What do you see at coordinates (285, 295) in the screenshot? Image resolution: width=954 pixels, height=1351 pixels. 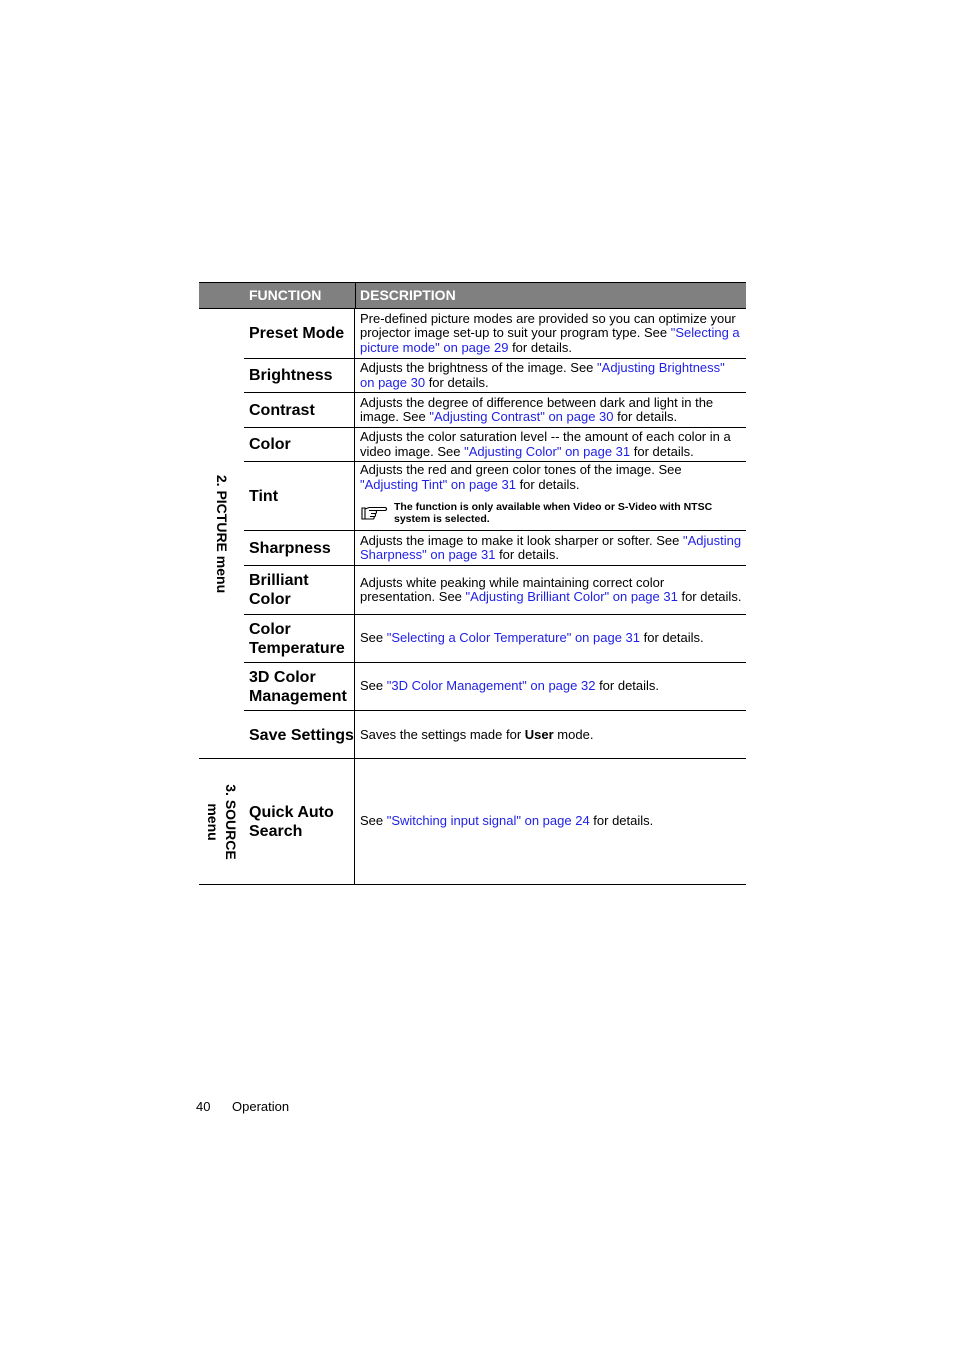 I see `header-function: FUNCTION` at bounding box center [285, 295].